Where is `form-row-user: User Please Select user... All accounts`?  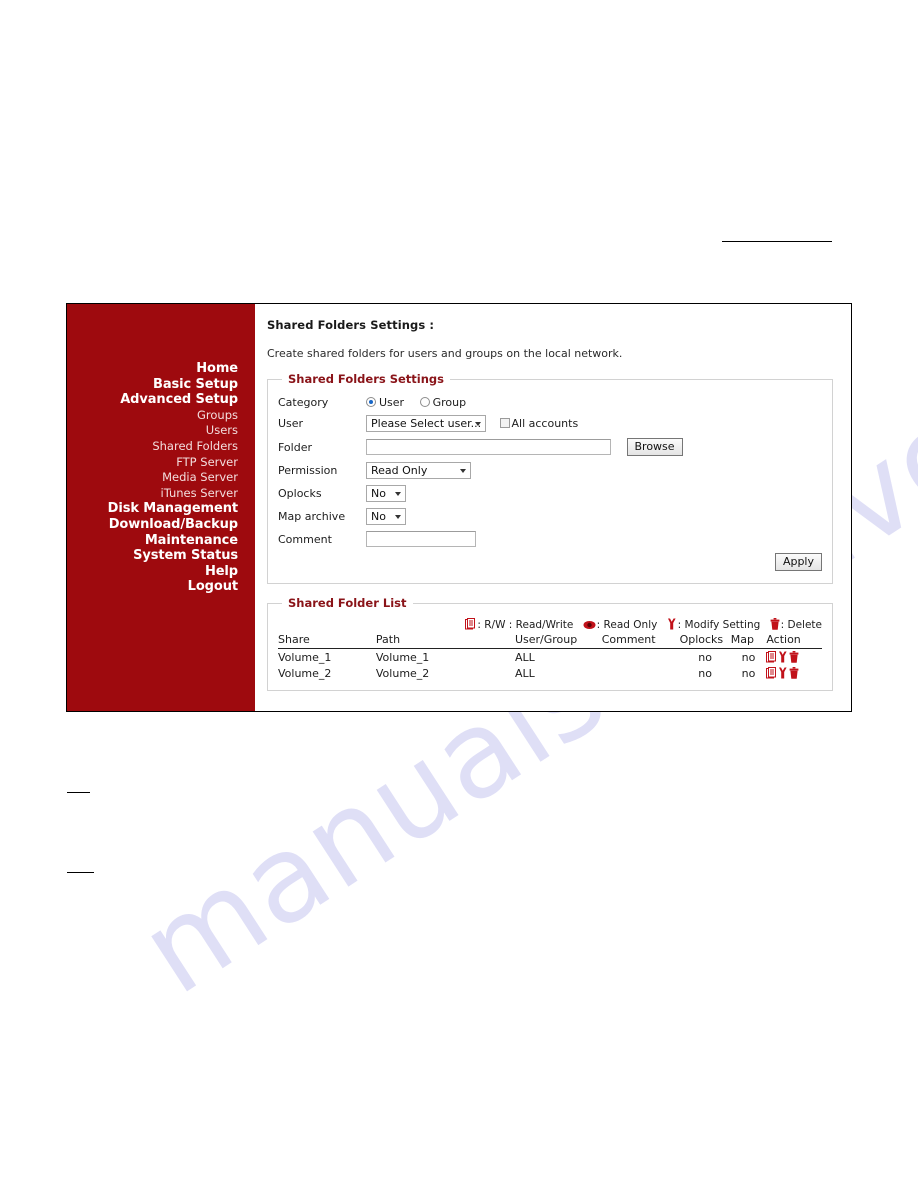 form-row-user: User Please Select user... All accounts is located at coordinates (550, 423).